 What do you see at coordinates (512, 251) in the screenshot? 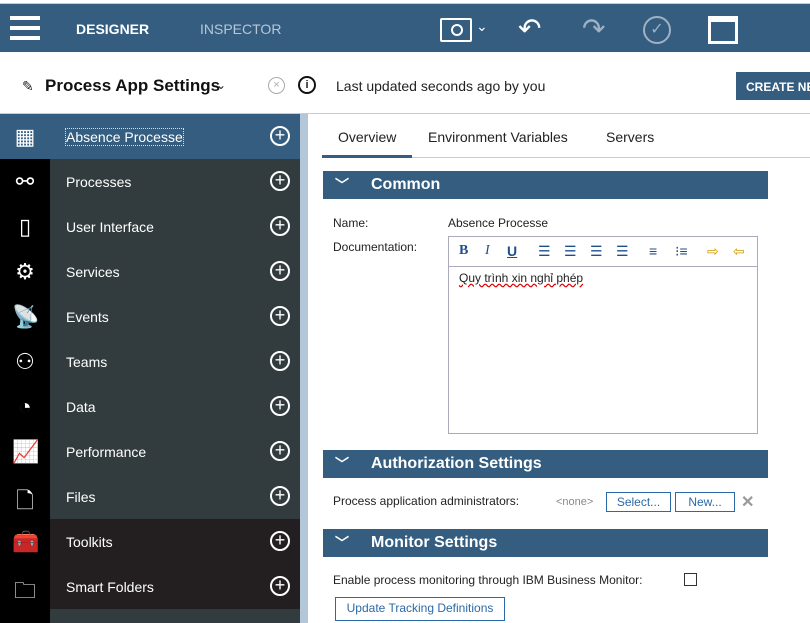
I see `underline-icon: U` at bounding box center [512, 251].